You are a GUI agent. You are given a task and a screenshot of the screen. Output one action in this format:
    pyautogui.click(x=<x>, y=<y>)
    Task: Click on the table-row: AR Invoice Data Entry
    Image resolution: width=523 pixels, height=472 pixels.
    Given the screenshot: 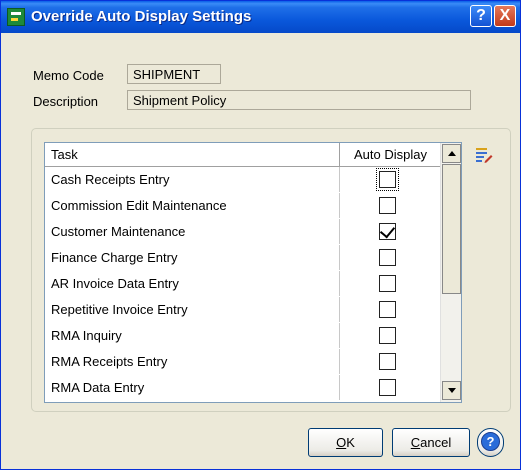 What is the action you would take?
    pyautogui.click(x=242, y=283)
    